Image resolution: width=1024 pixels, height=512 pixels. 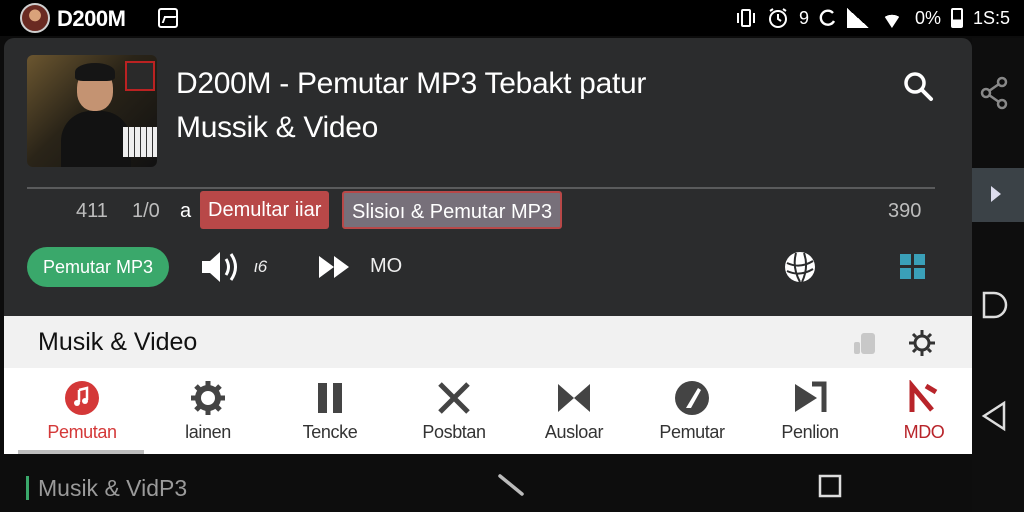 I want to click on tab-label: Pemutar, so click(x=692, y=432).